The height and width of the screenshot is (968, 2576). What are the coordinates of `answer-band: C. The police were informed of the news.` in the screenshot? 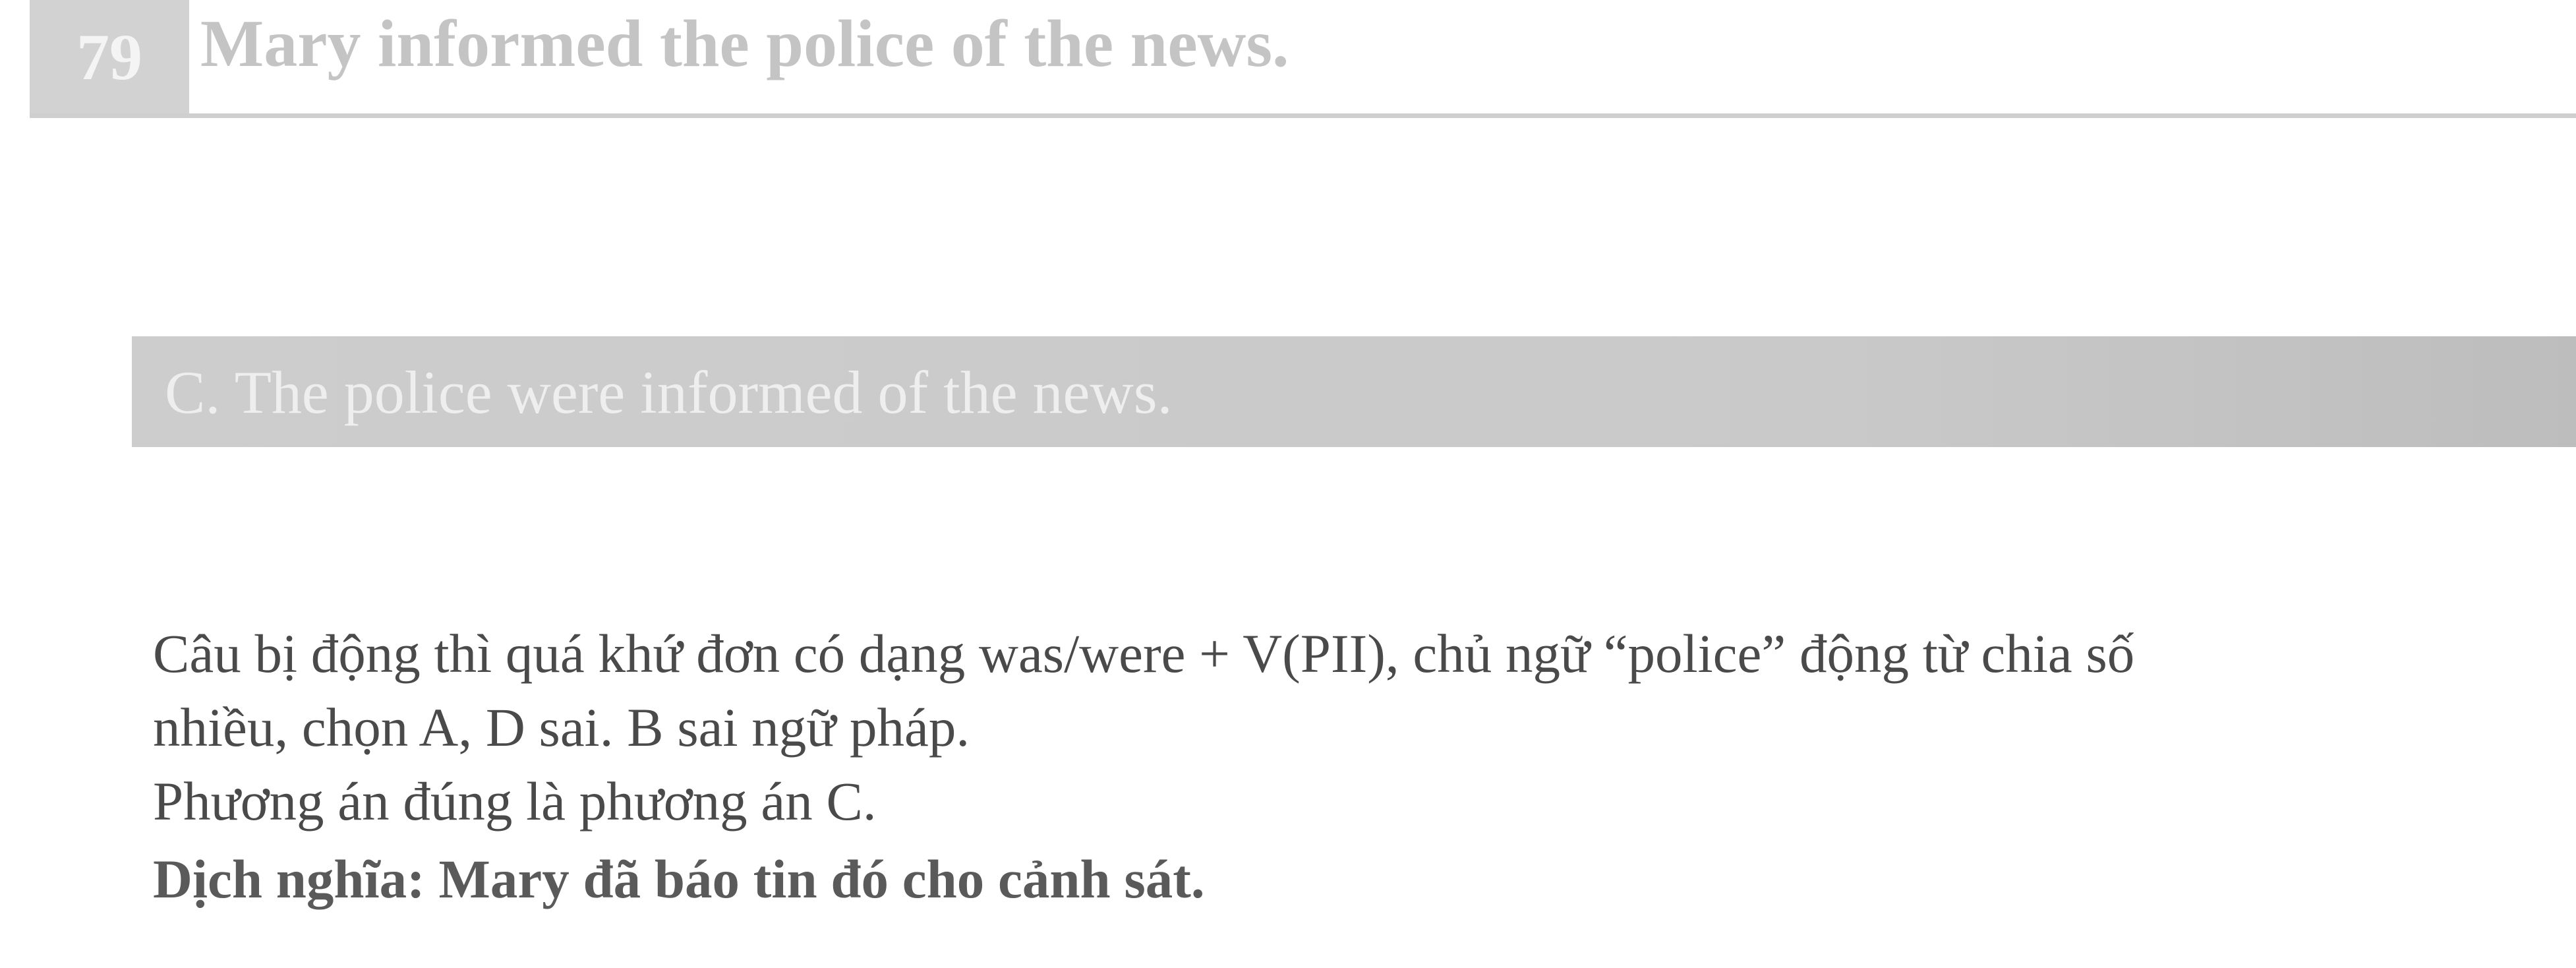 It's located at (1354, 391).